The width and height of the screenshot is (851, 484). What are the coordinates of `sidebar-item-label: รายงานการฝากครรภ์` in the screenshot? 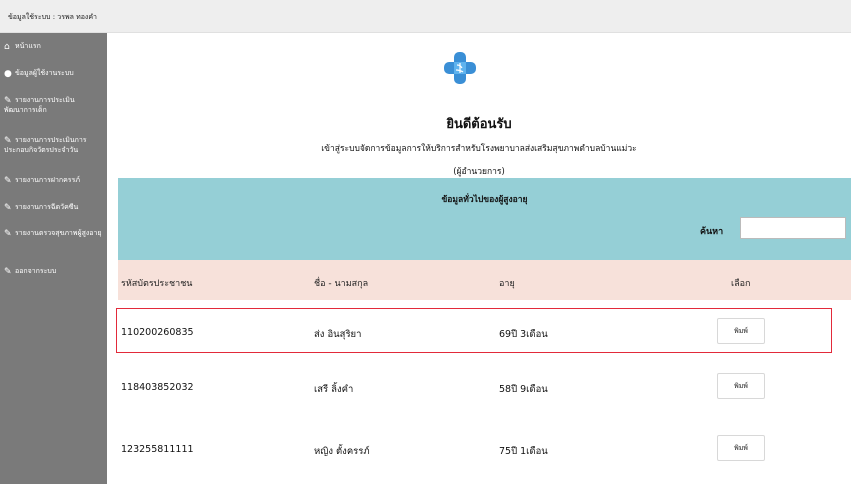 It's located at (47, 180).